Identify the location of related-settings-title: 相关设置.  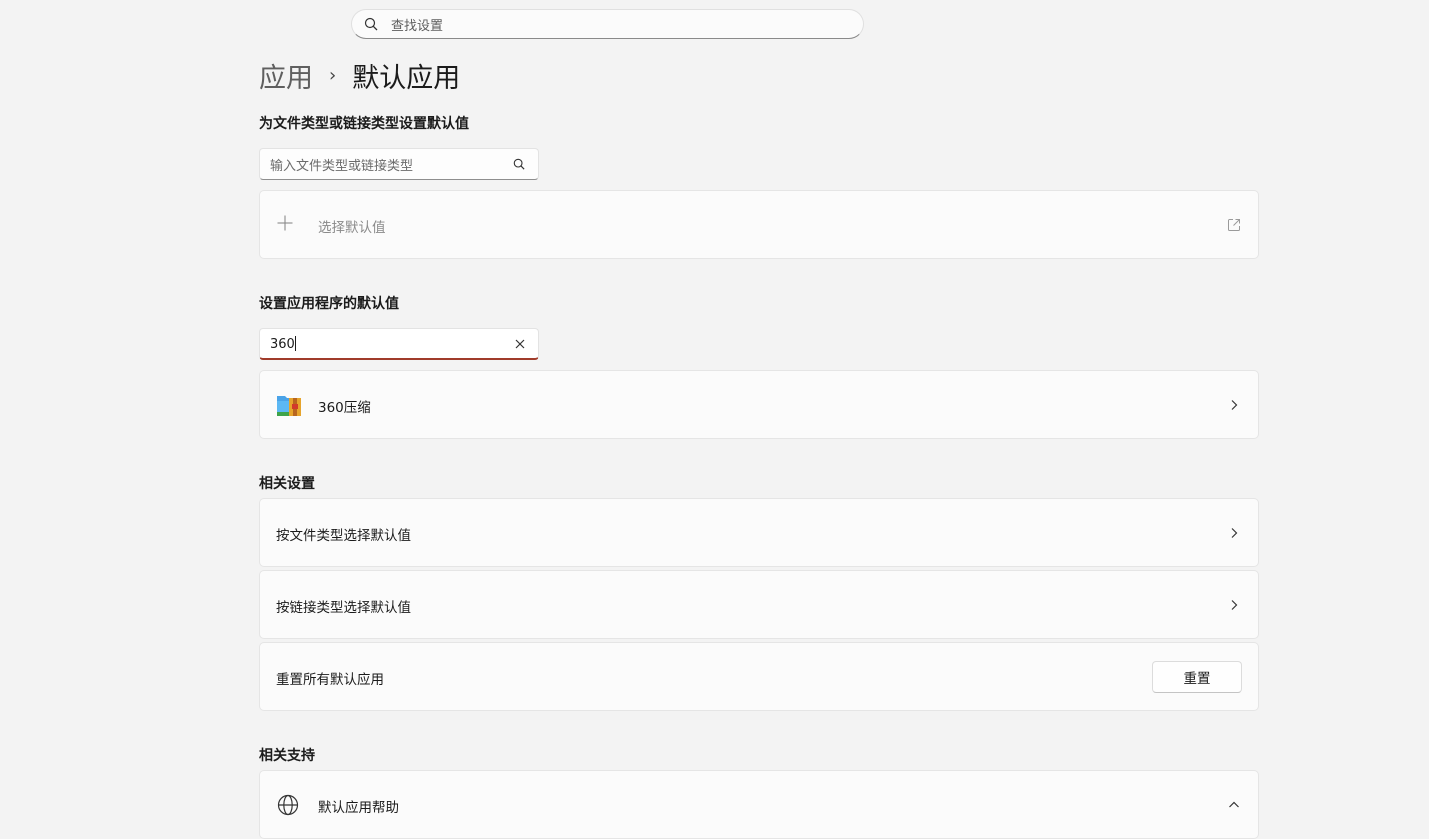
(287, 484).